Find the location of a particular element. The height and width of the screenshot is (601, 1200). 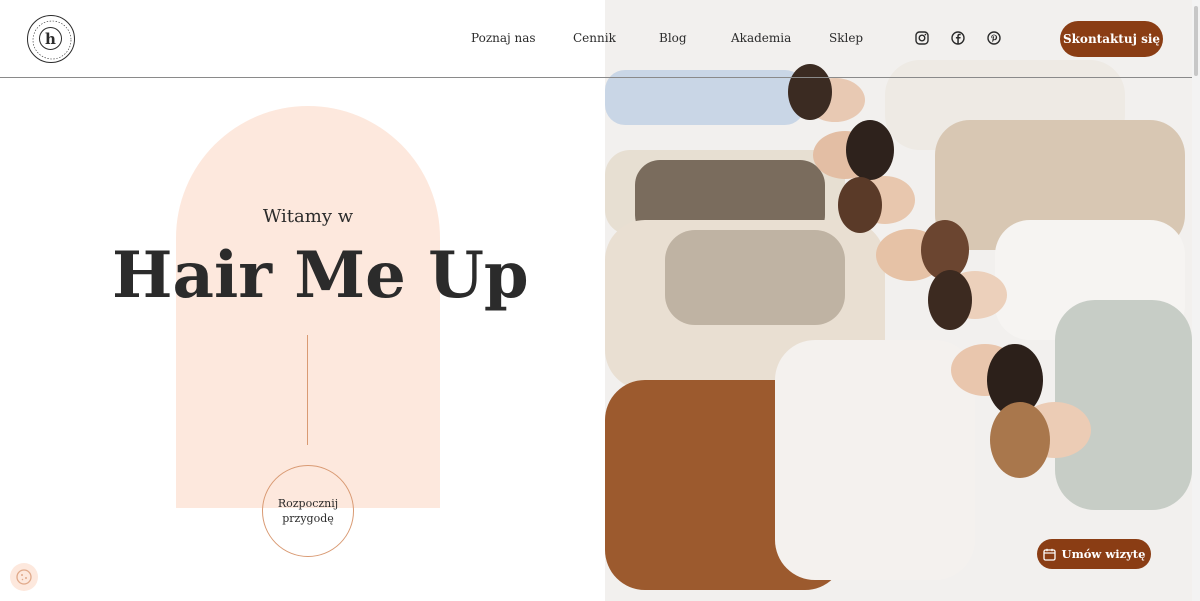

hero-divider is located at coordinates (307, 390).